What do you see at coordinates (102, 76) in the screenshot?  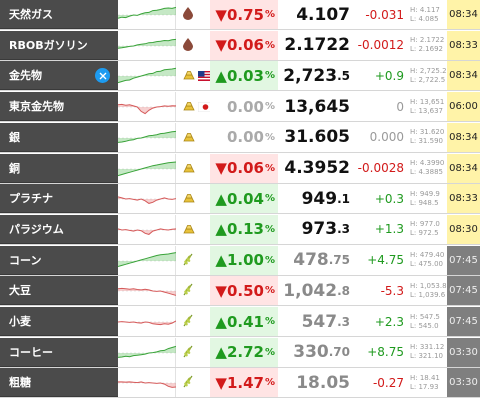 I see `x-share-icon` at bounding box center [102, 76].